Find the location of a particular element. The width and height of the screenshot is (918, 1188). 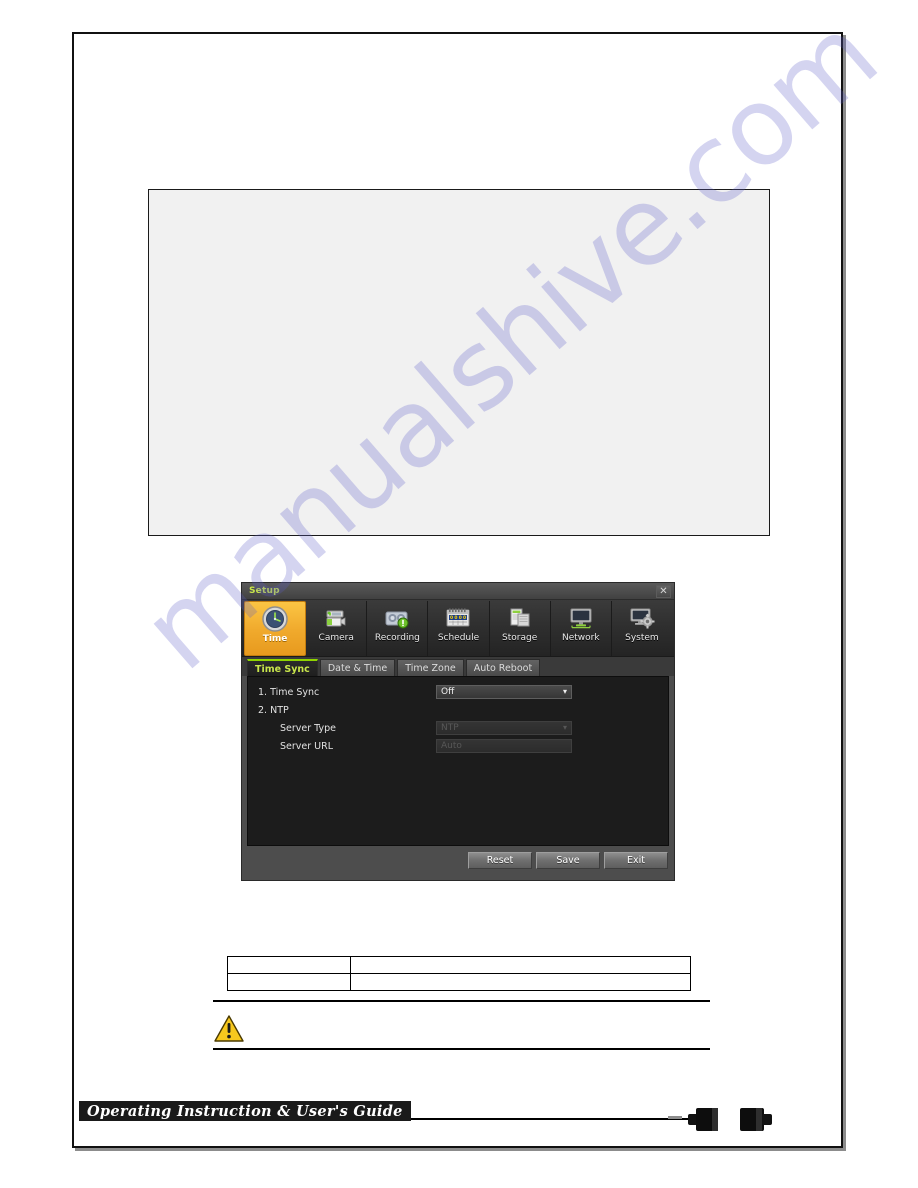

dialog-titlebar: Setup ✕ is located at coordinates (458, 591).